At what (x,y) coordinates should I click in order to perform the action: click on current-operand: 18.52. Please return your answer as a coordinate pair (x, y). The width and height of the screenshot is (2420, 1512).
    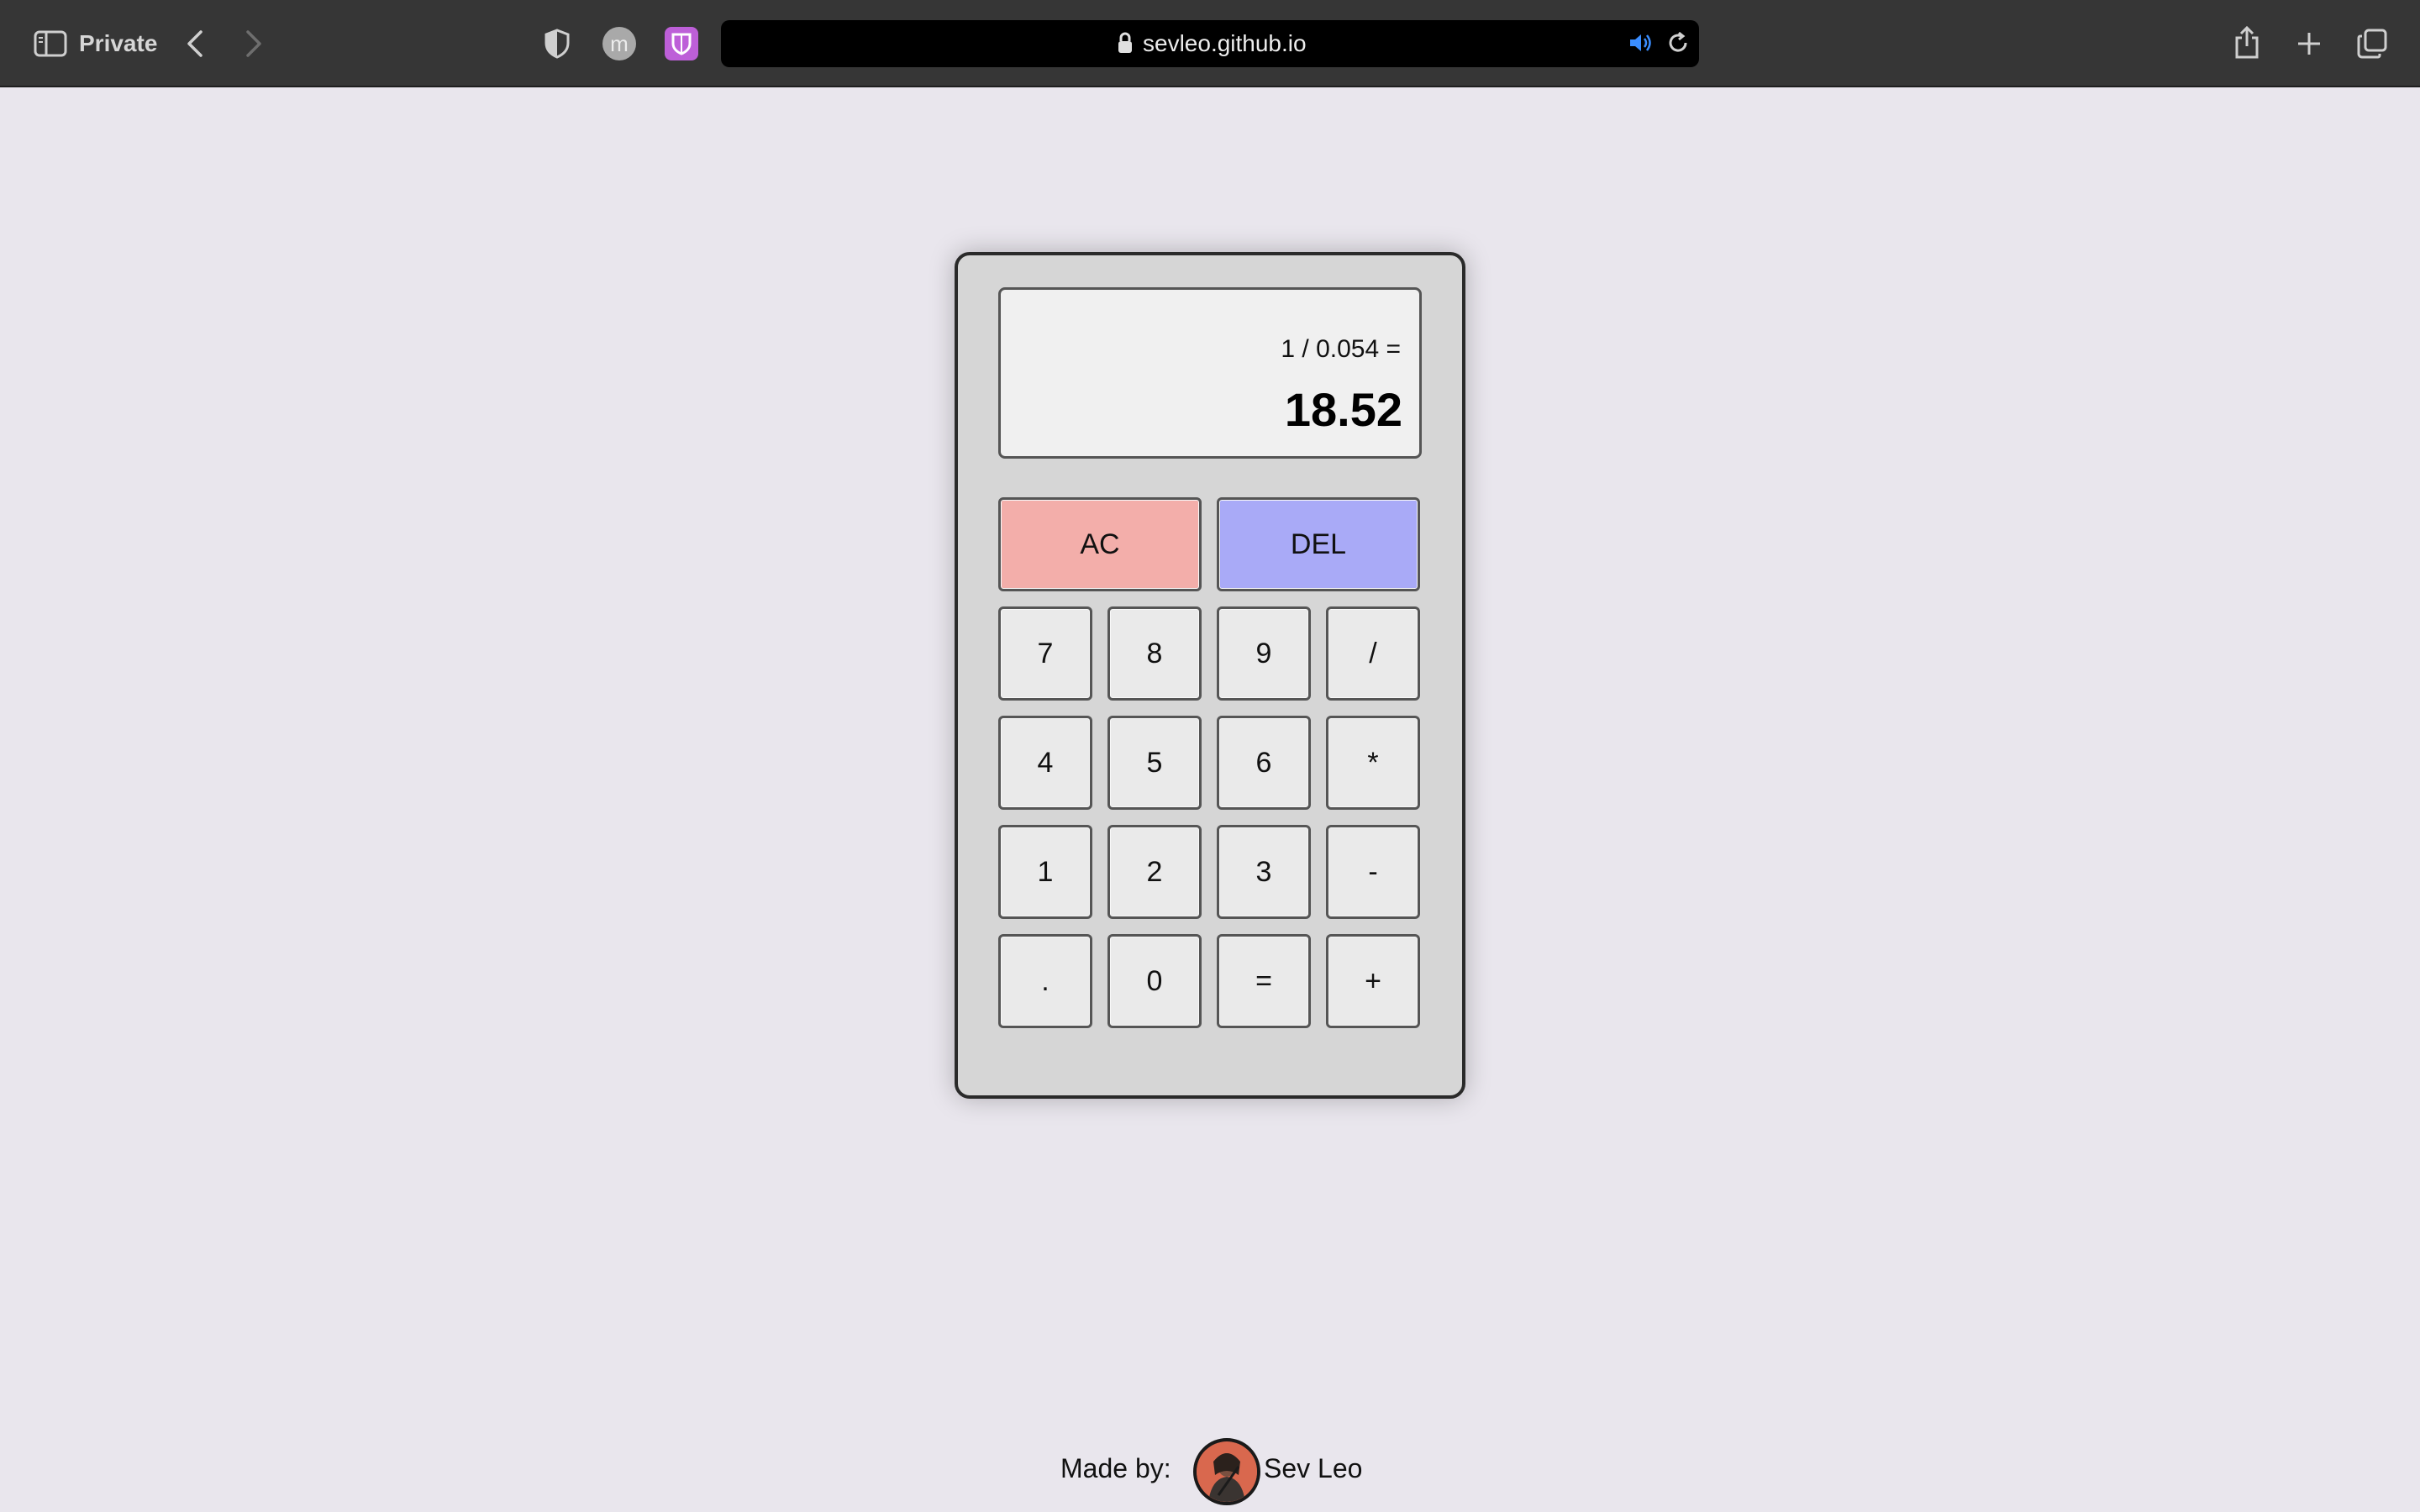
    Looking at the image, I should click on (1343, 409).